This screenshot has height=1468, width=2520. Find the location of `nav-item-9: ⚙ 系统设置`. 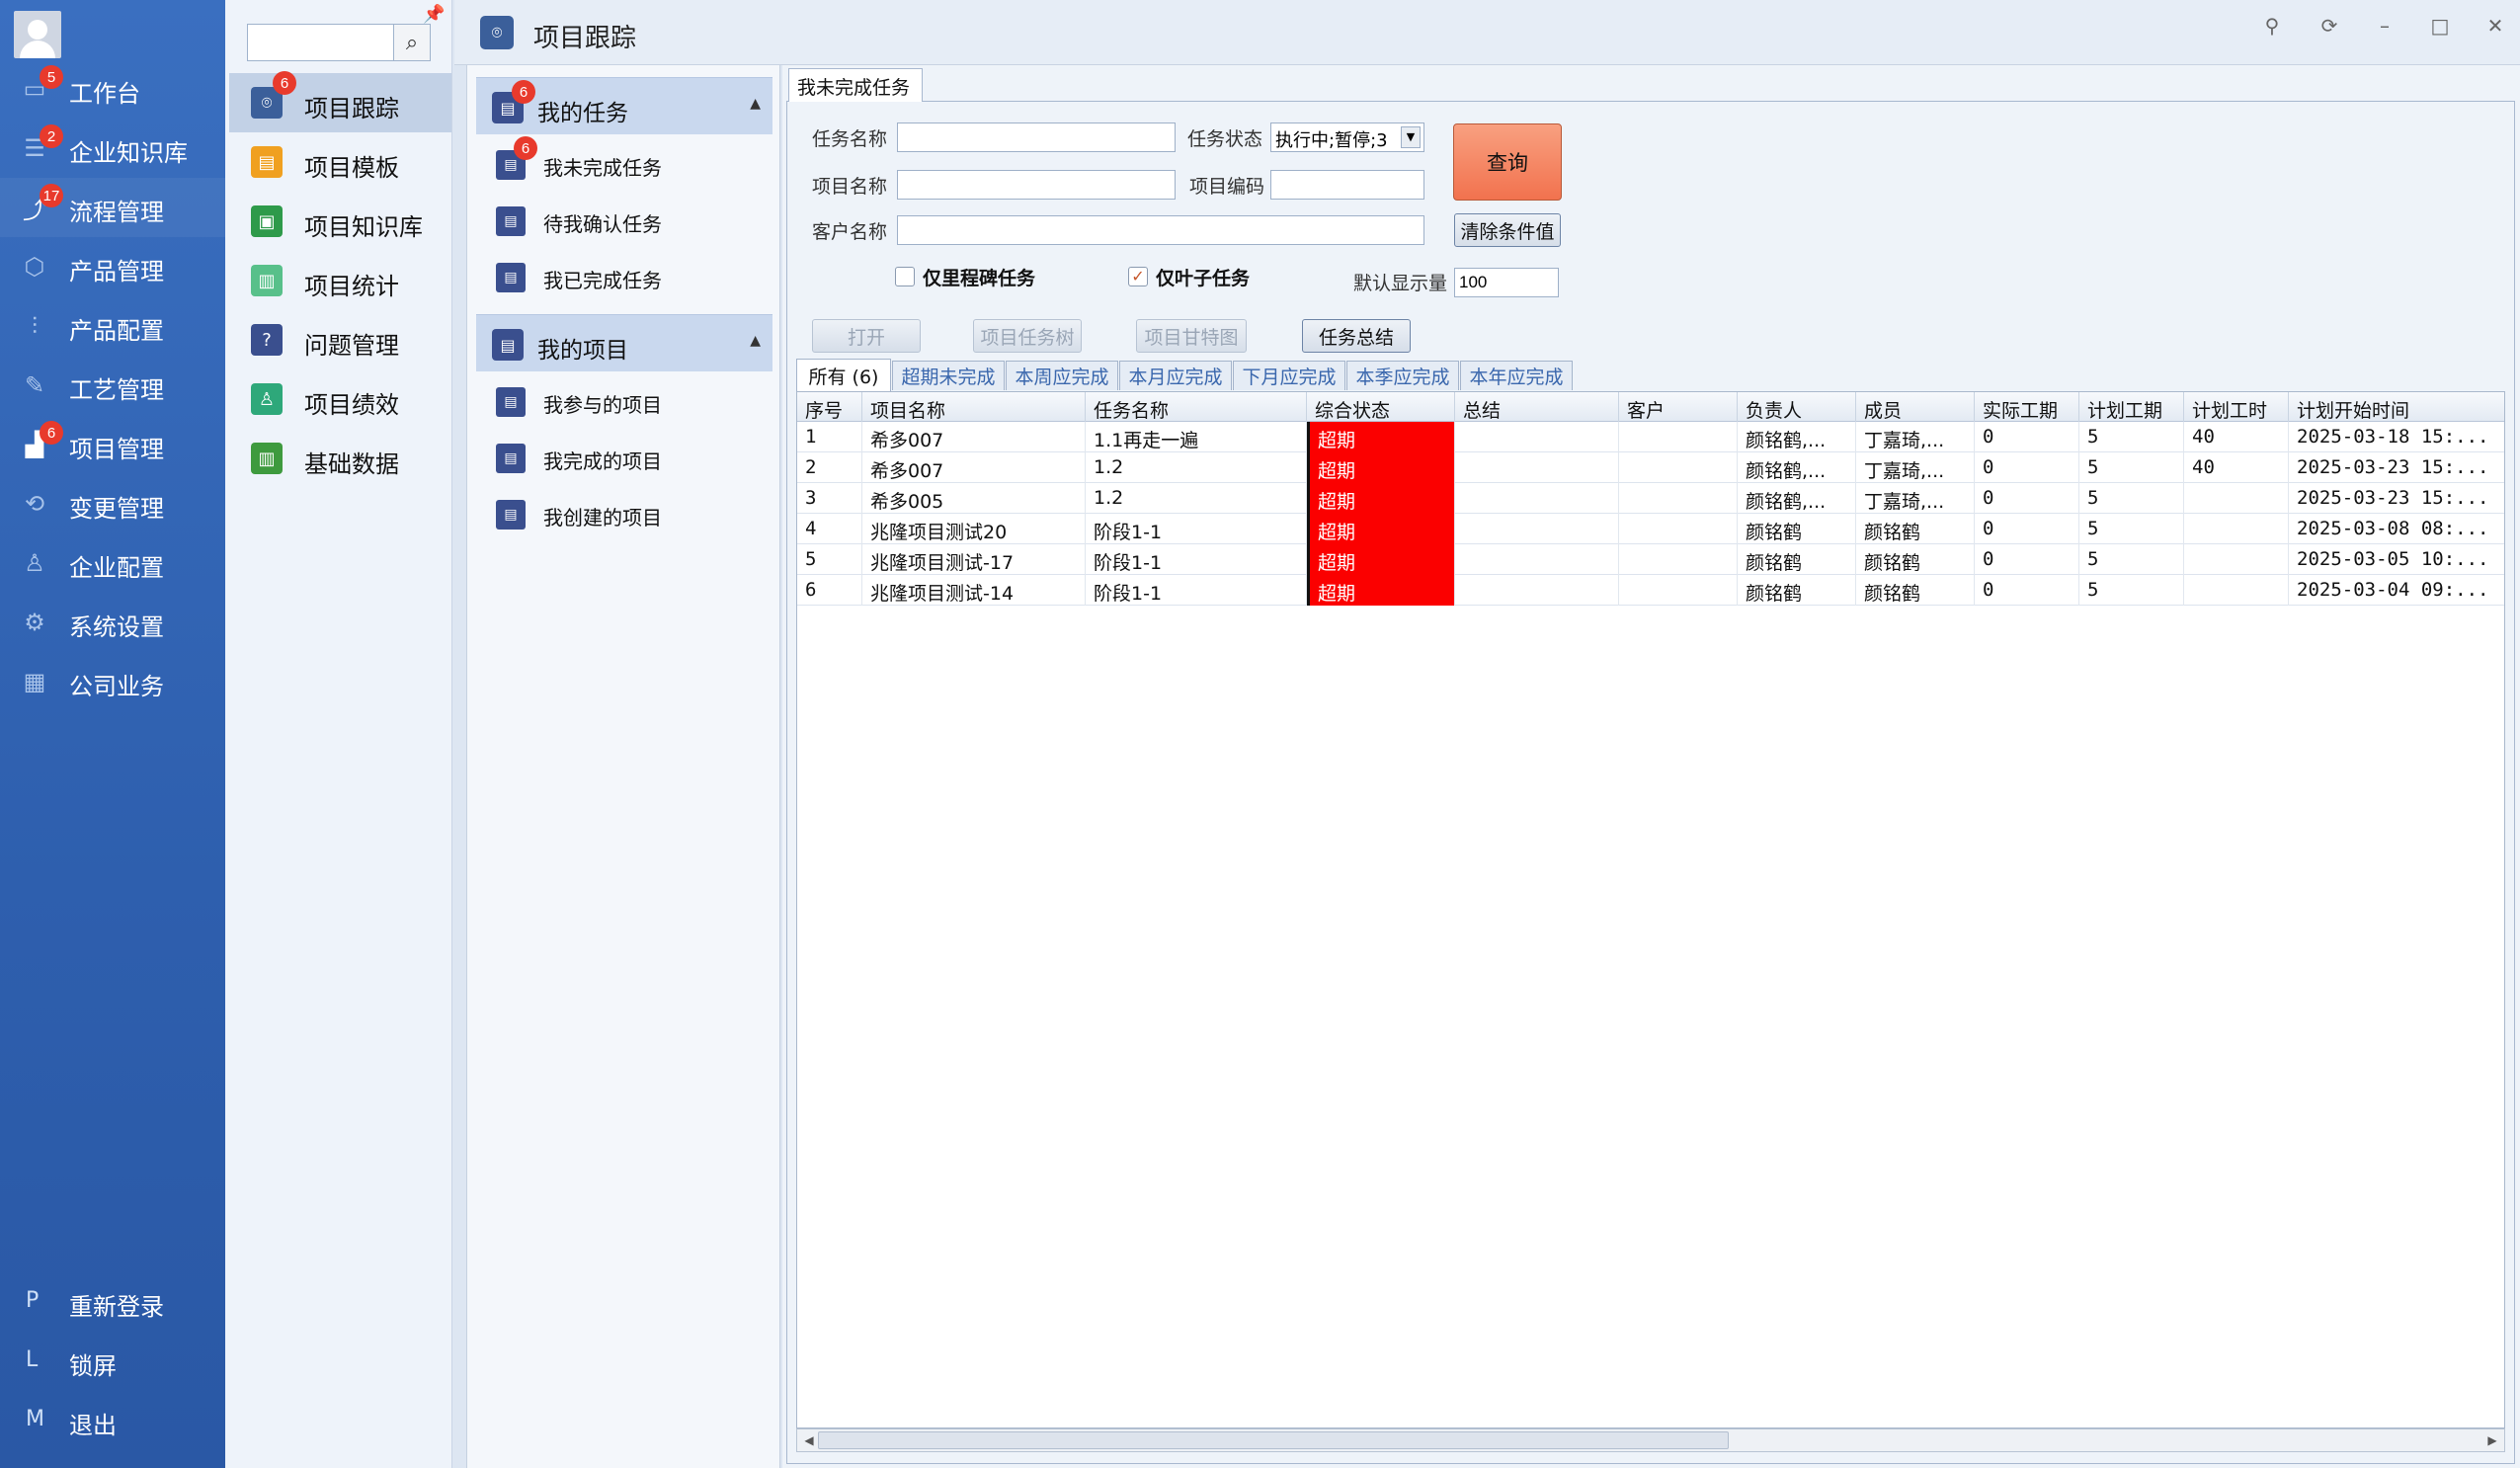

nav-item-9: ⚙ 系统设置 is located at coordinates (112, 622).